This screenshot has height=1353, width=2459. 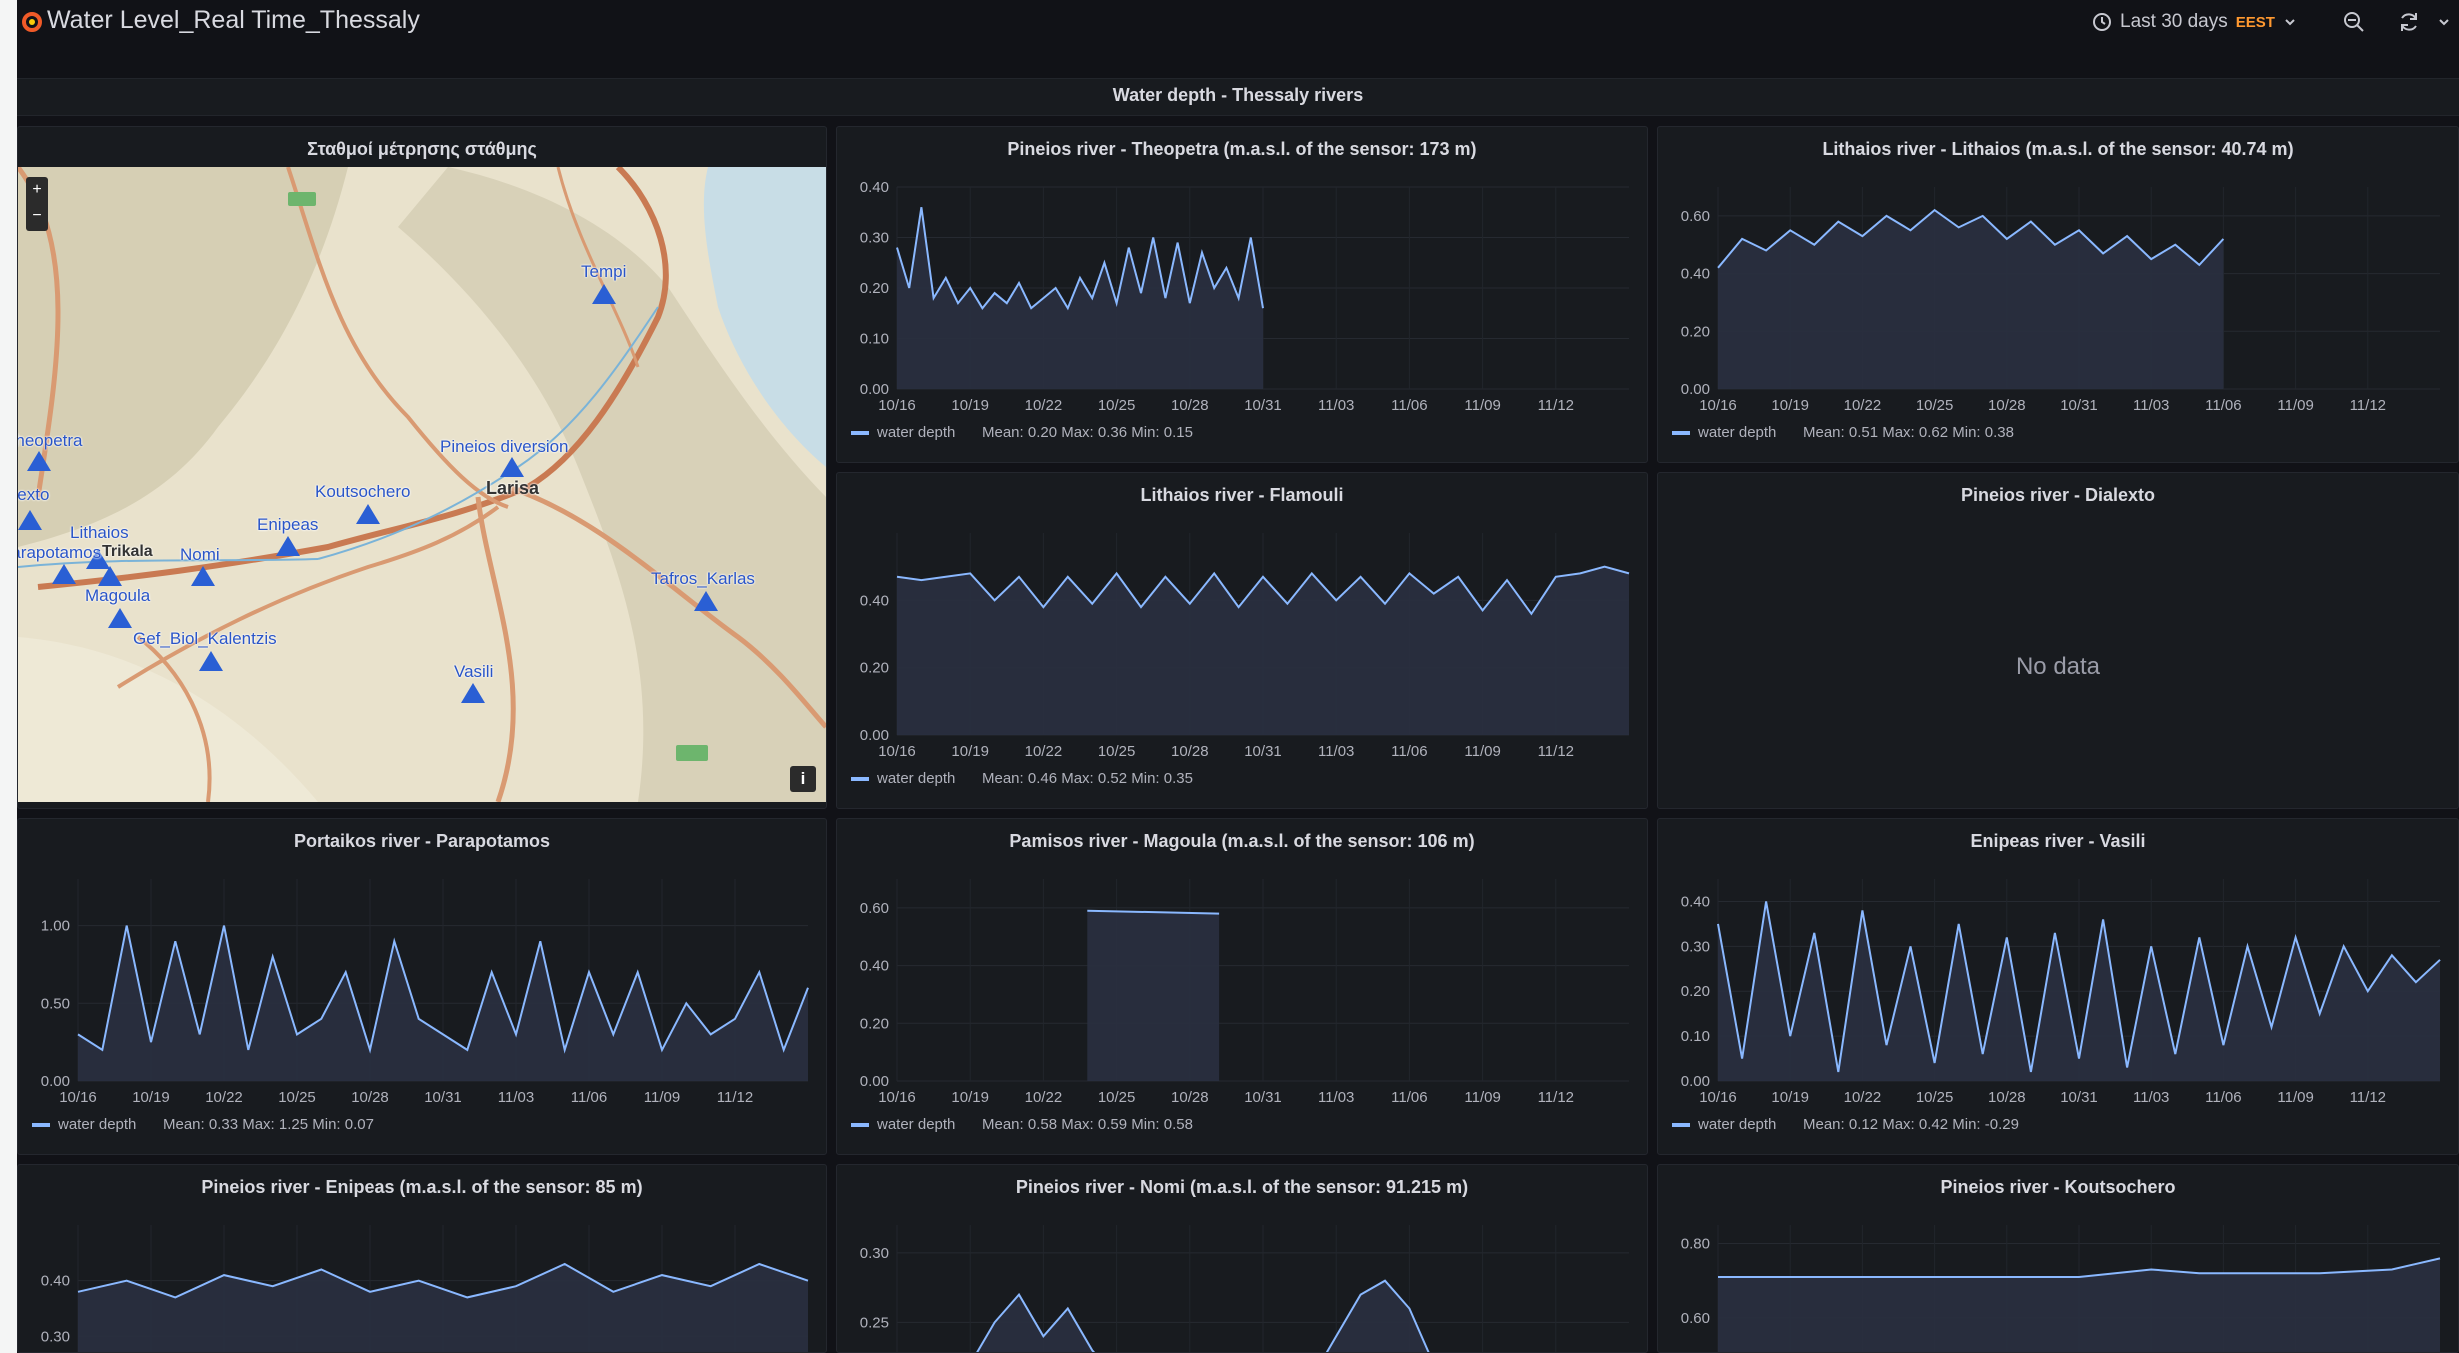 I want to click on zoom-out-button: −, so click(x=37, y=216).